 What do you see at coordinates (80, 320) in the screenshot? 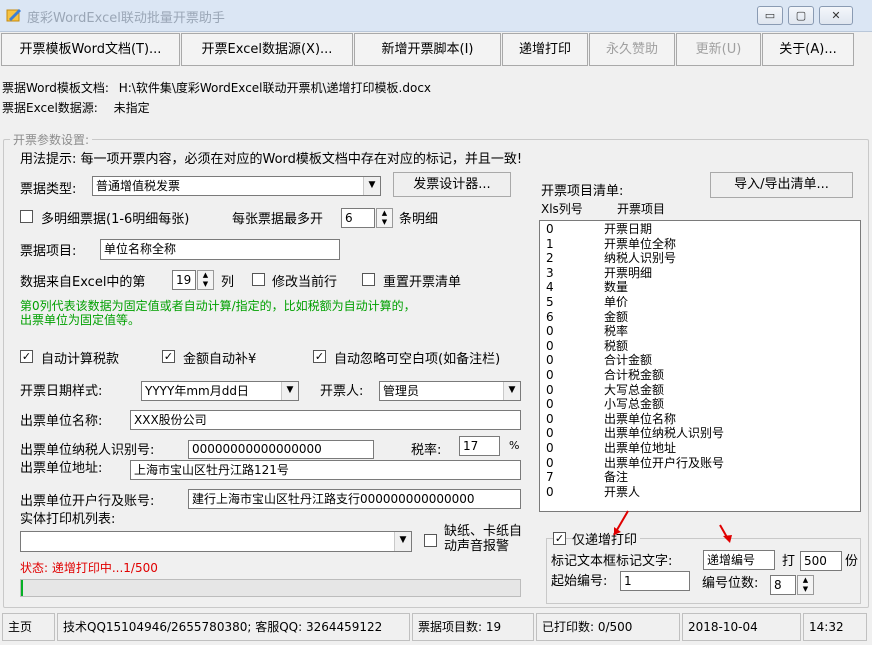
I see `column-note-line2: 出票单位为固定值等。` at bounding box center [80, 320].